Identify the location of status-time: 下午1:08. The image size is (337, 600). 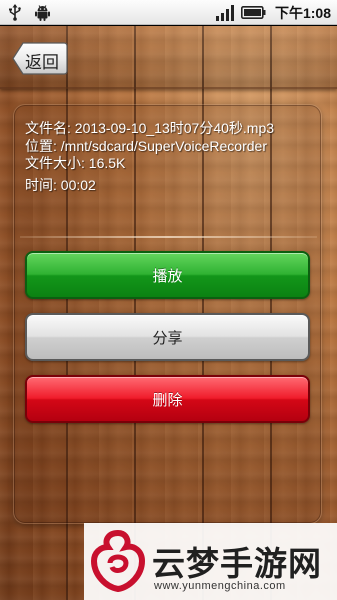
(302, 13).